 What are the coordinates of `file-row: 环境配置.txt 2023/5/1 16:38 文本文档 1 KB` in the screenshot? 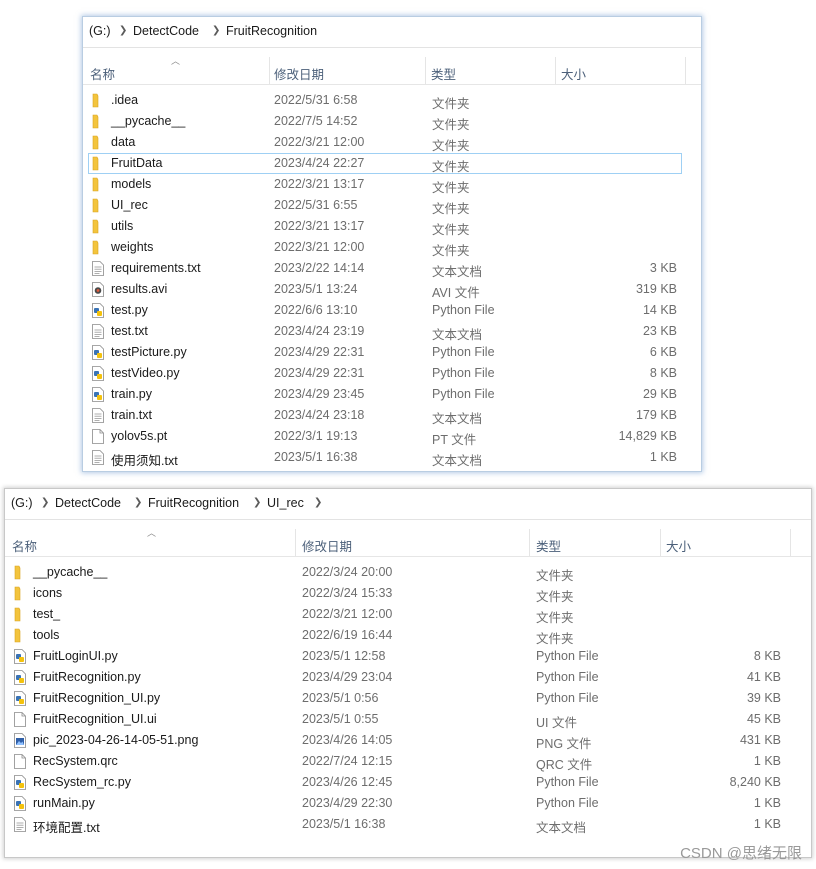 It's located at (408, 824).